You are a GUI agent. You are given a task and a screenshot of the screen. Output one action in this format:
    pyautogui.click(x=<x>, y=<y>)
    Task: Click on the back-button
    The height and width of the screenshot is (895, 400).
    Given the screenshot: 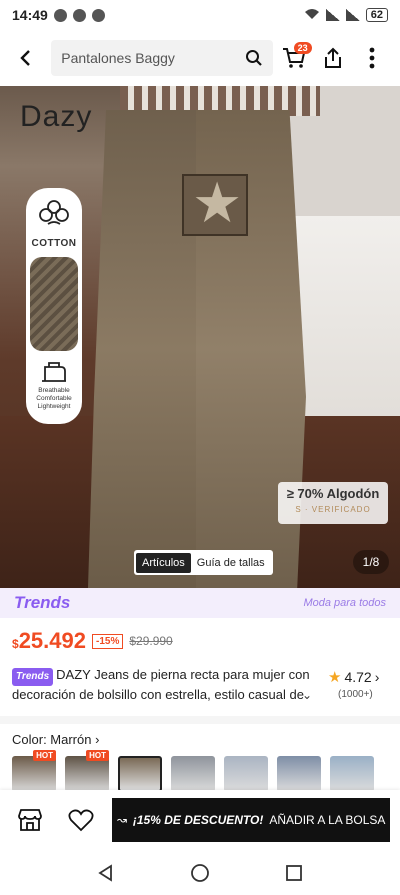 What is the action you would take?
    pyautogui.click(x=25, y=58)
    